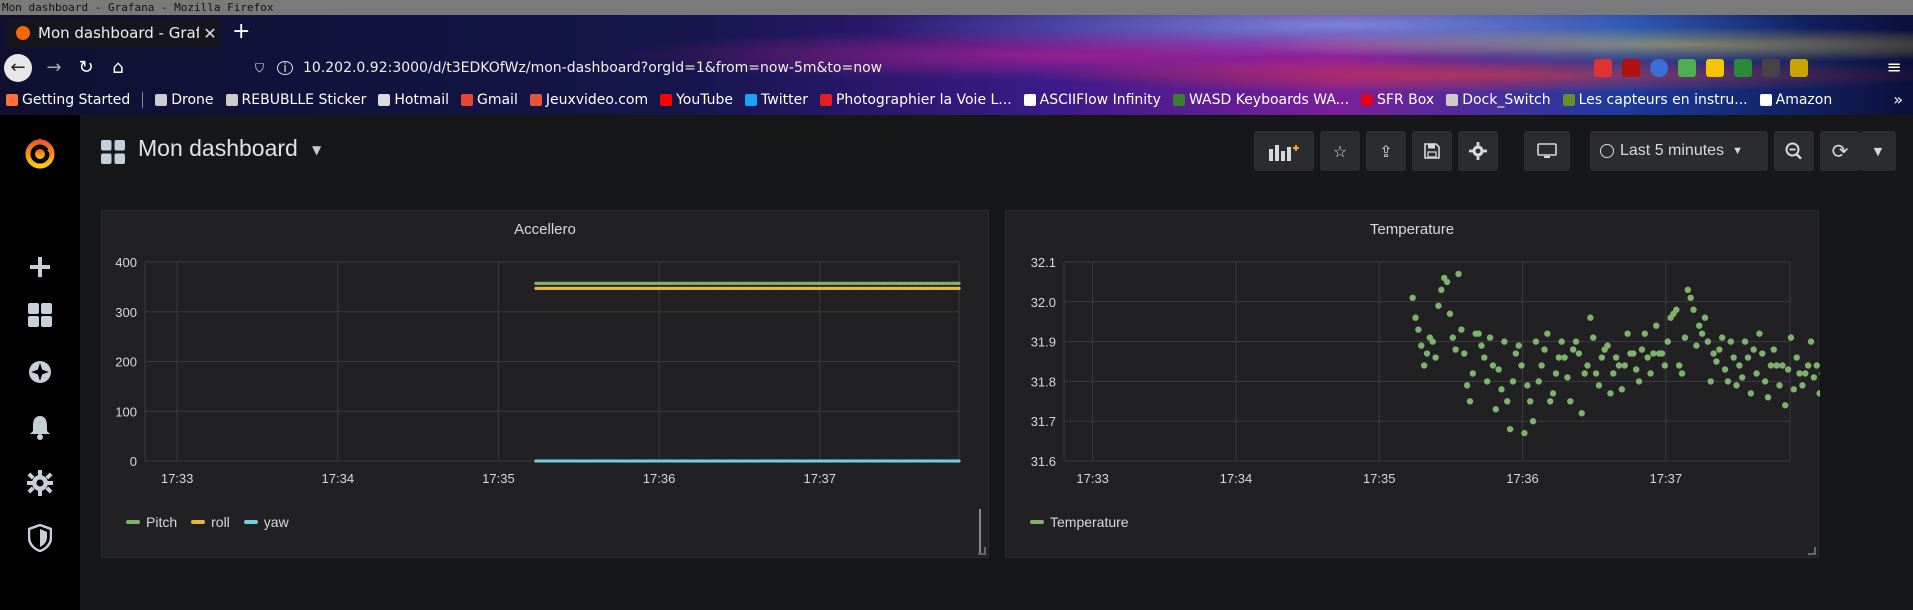 The width and height of the screenshot is (1913, 610). I want to click on grafana-logo-icon, so click(40, 153).